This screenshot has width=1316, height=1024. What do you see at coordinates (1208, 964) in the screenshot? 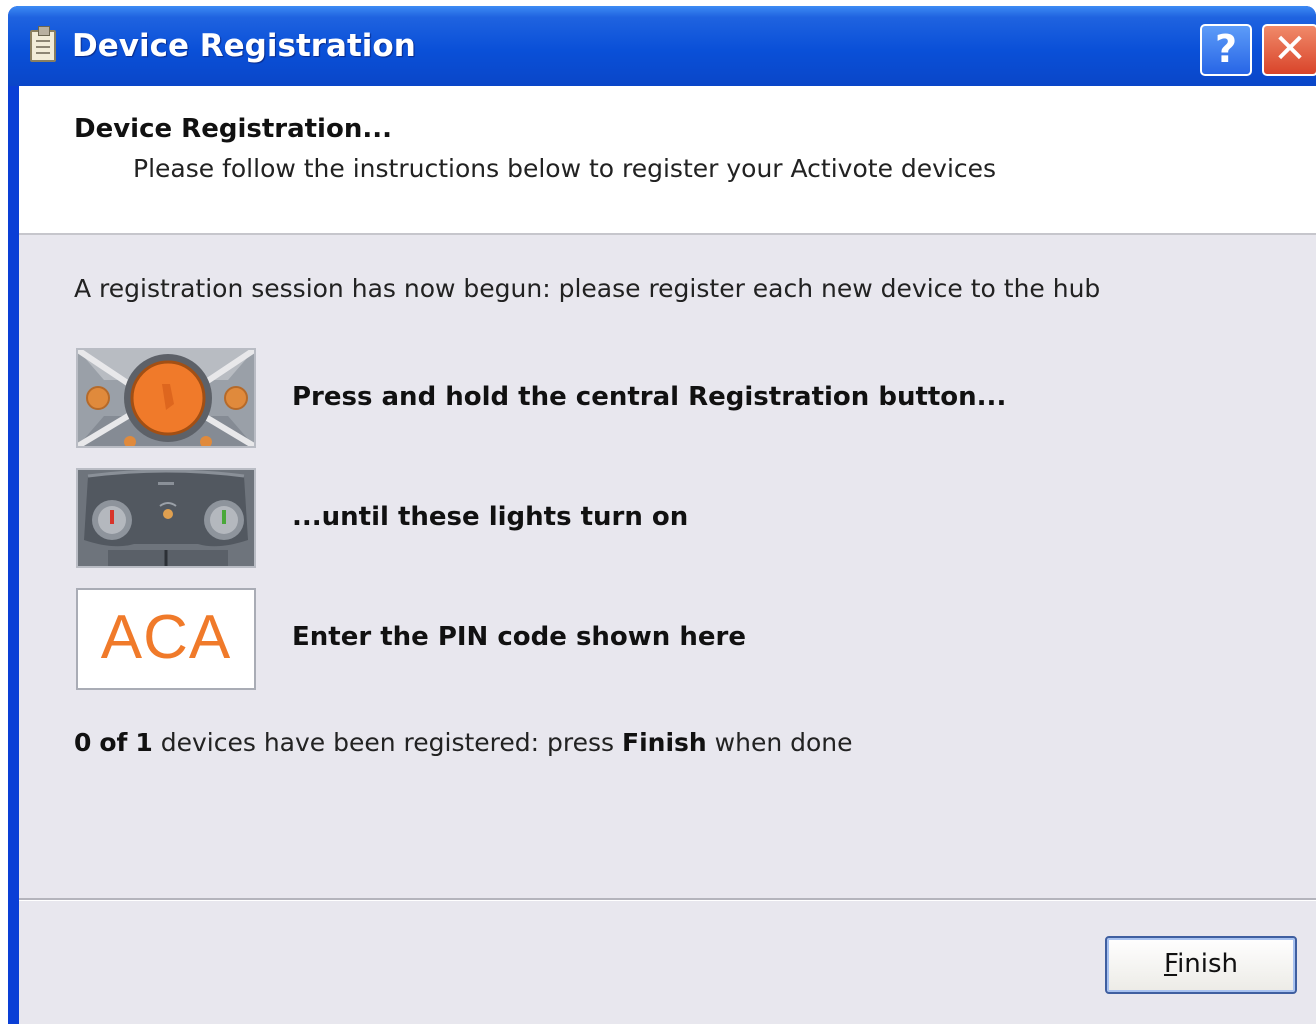
I see `finish-label-rest: inish` at bounding box center [1208, 964].